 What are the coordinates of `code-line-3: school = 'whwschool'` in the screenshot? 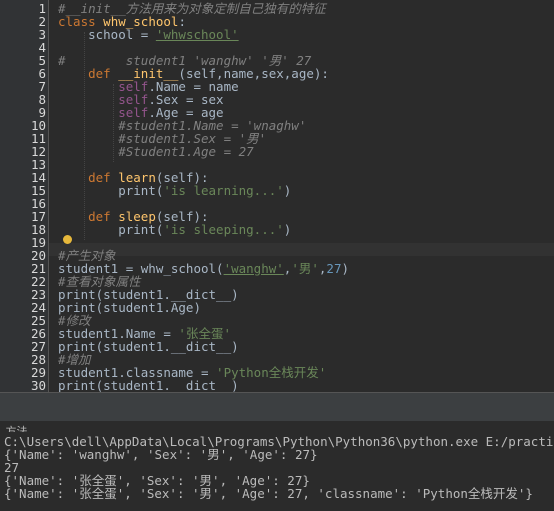 It's located at (148, 34).